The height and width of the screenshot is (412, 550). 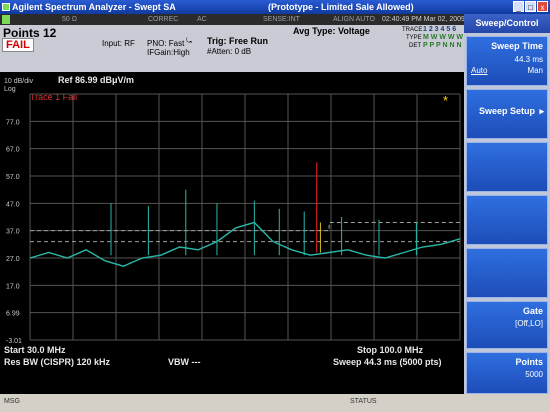 I want to click on msg-label: MSG, so click(x=12, y=401).